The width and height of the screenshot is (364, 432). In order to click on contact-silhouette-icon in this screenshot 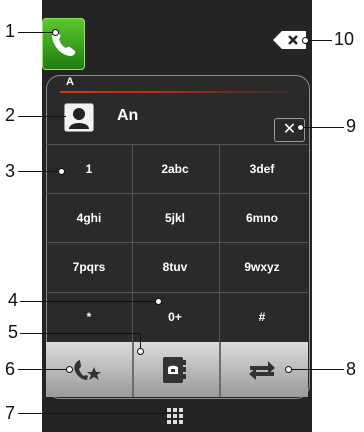, I will do `click(79, 118)`.